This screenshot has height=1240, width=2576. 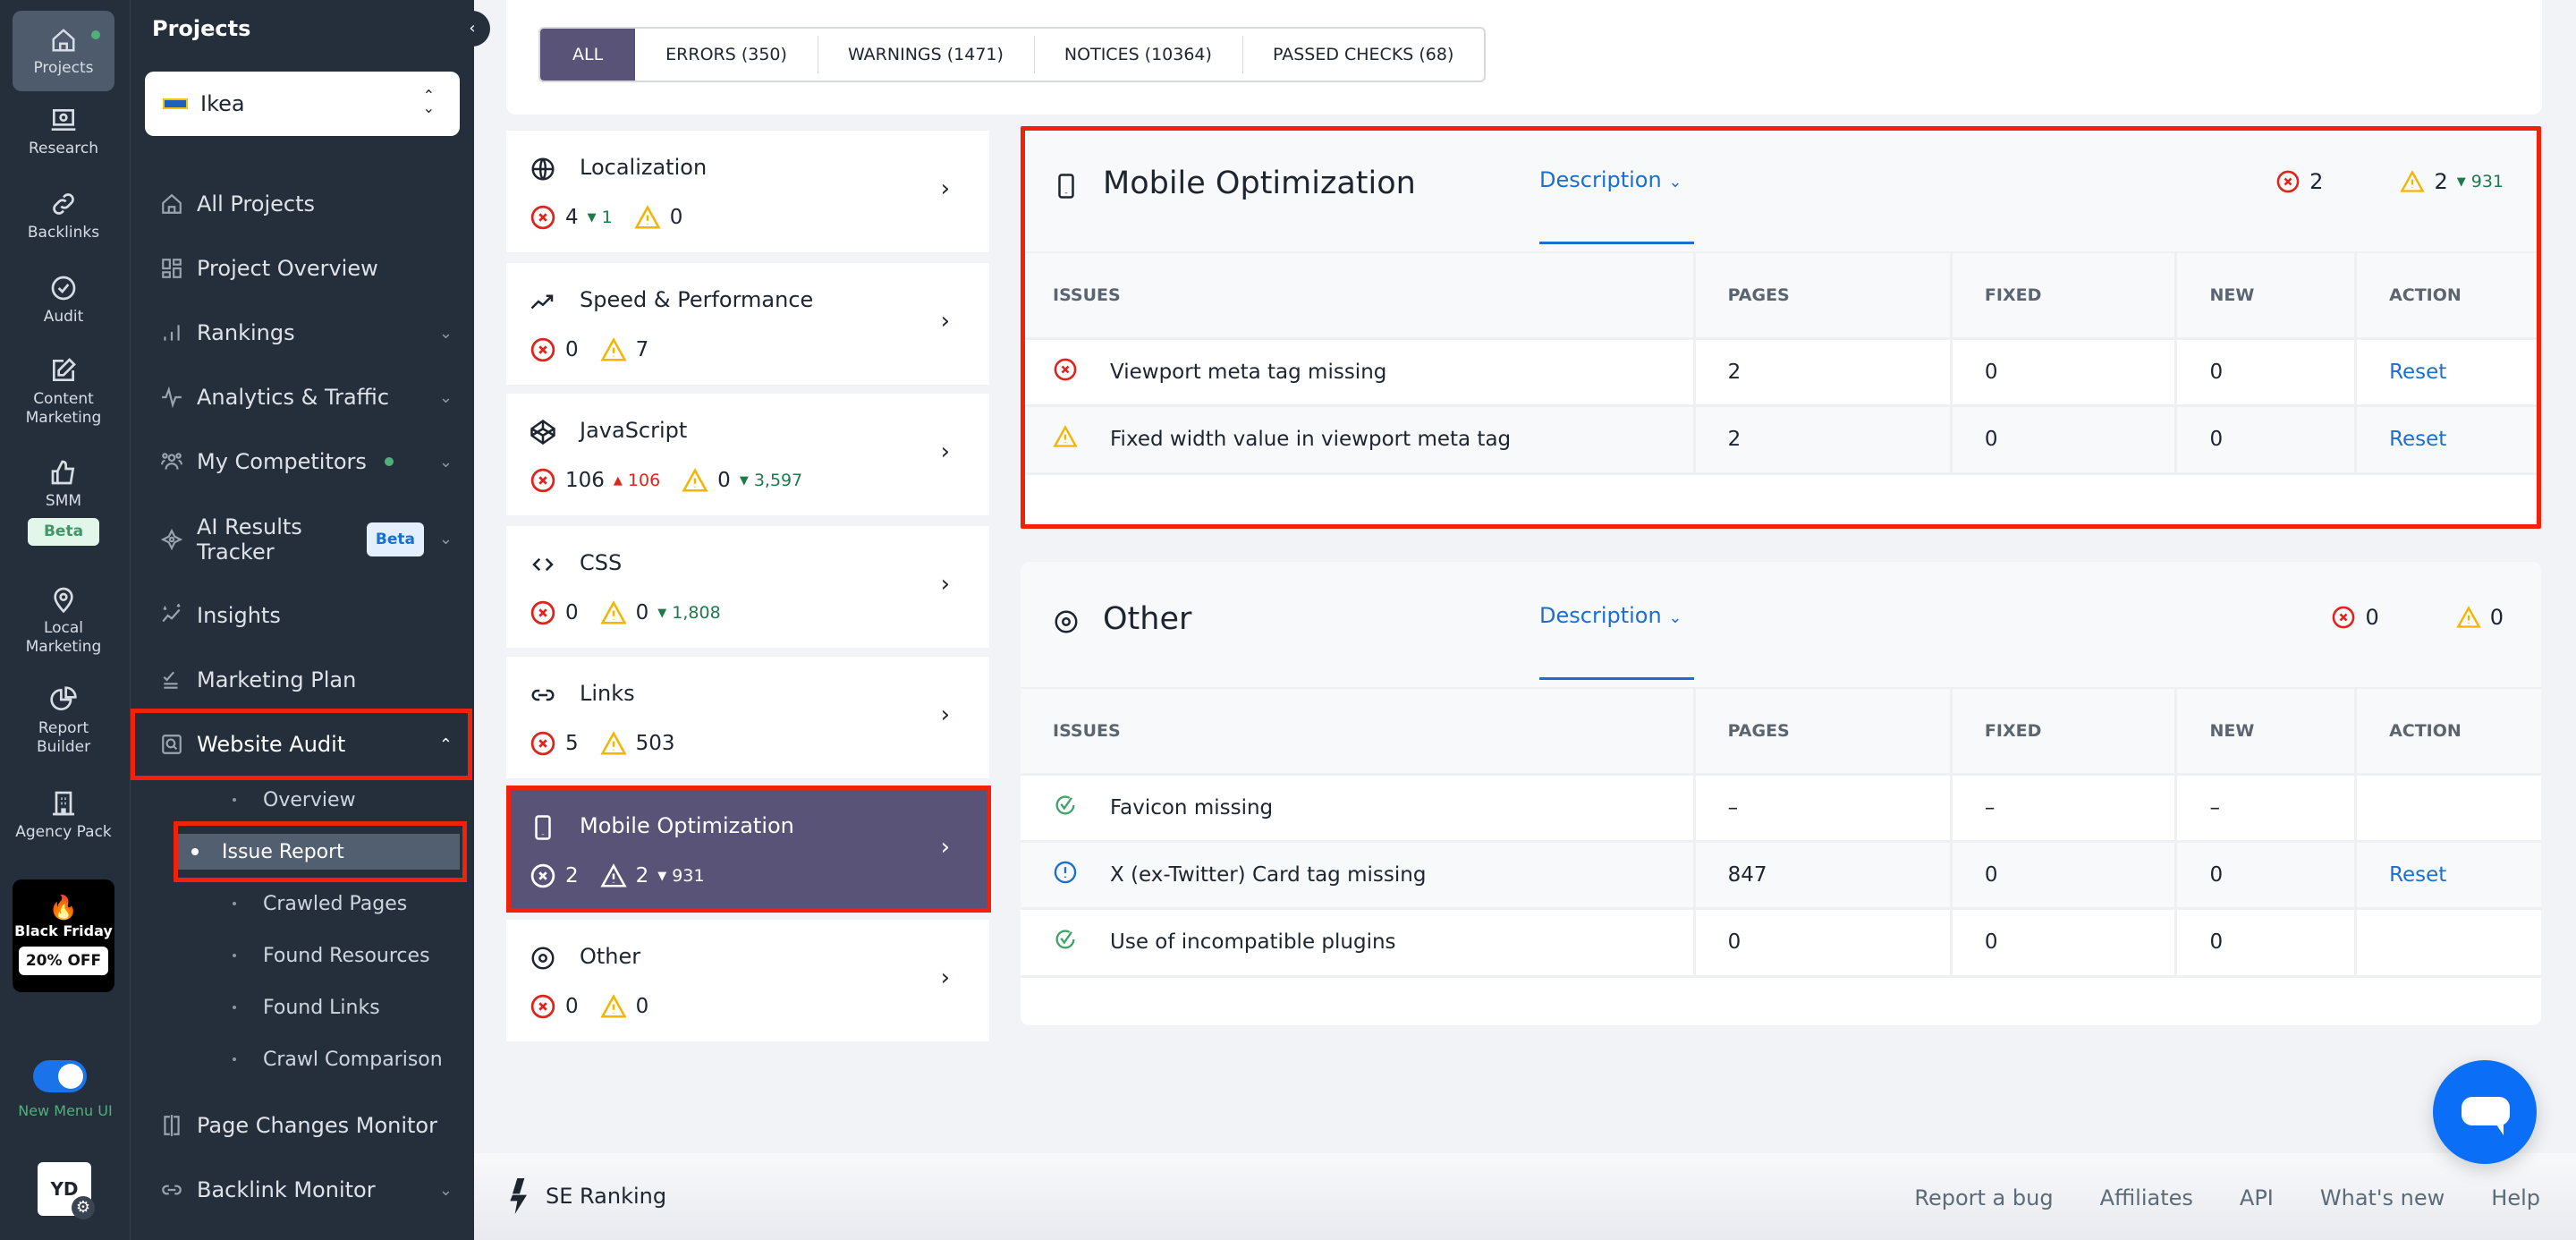 I want to click on category-item: JavaScript 106 ▲ 106 0 ▼ 3,597 ›, so click(x=747, y=454).